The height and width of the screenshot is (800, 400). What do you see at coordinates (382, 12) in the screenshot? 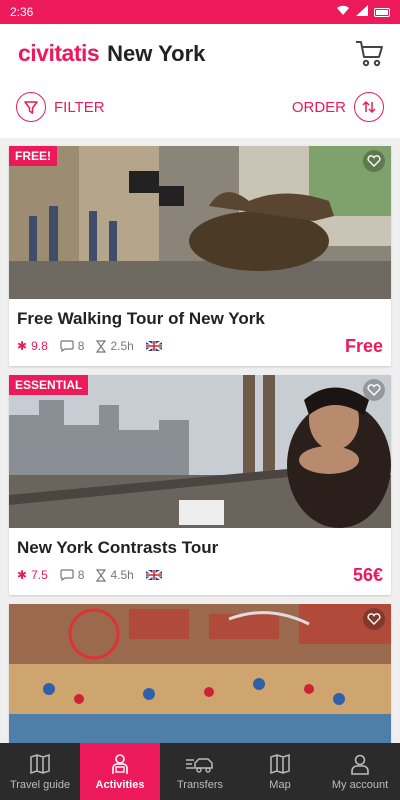
I see `battery-icon` at bounding box center [382, 12].